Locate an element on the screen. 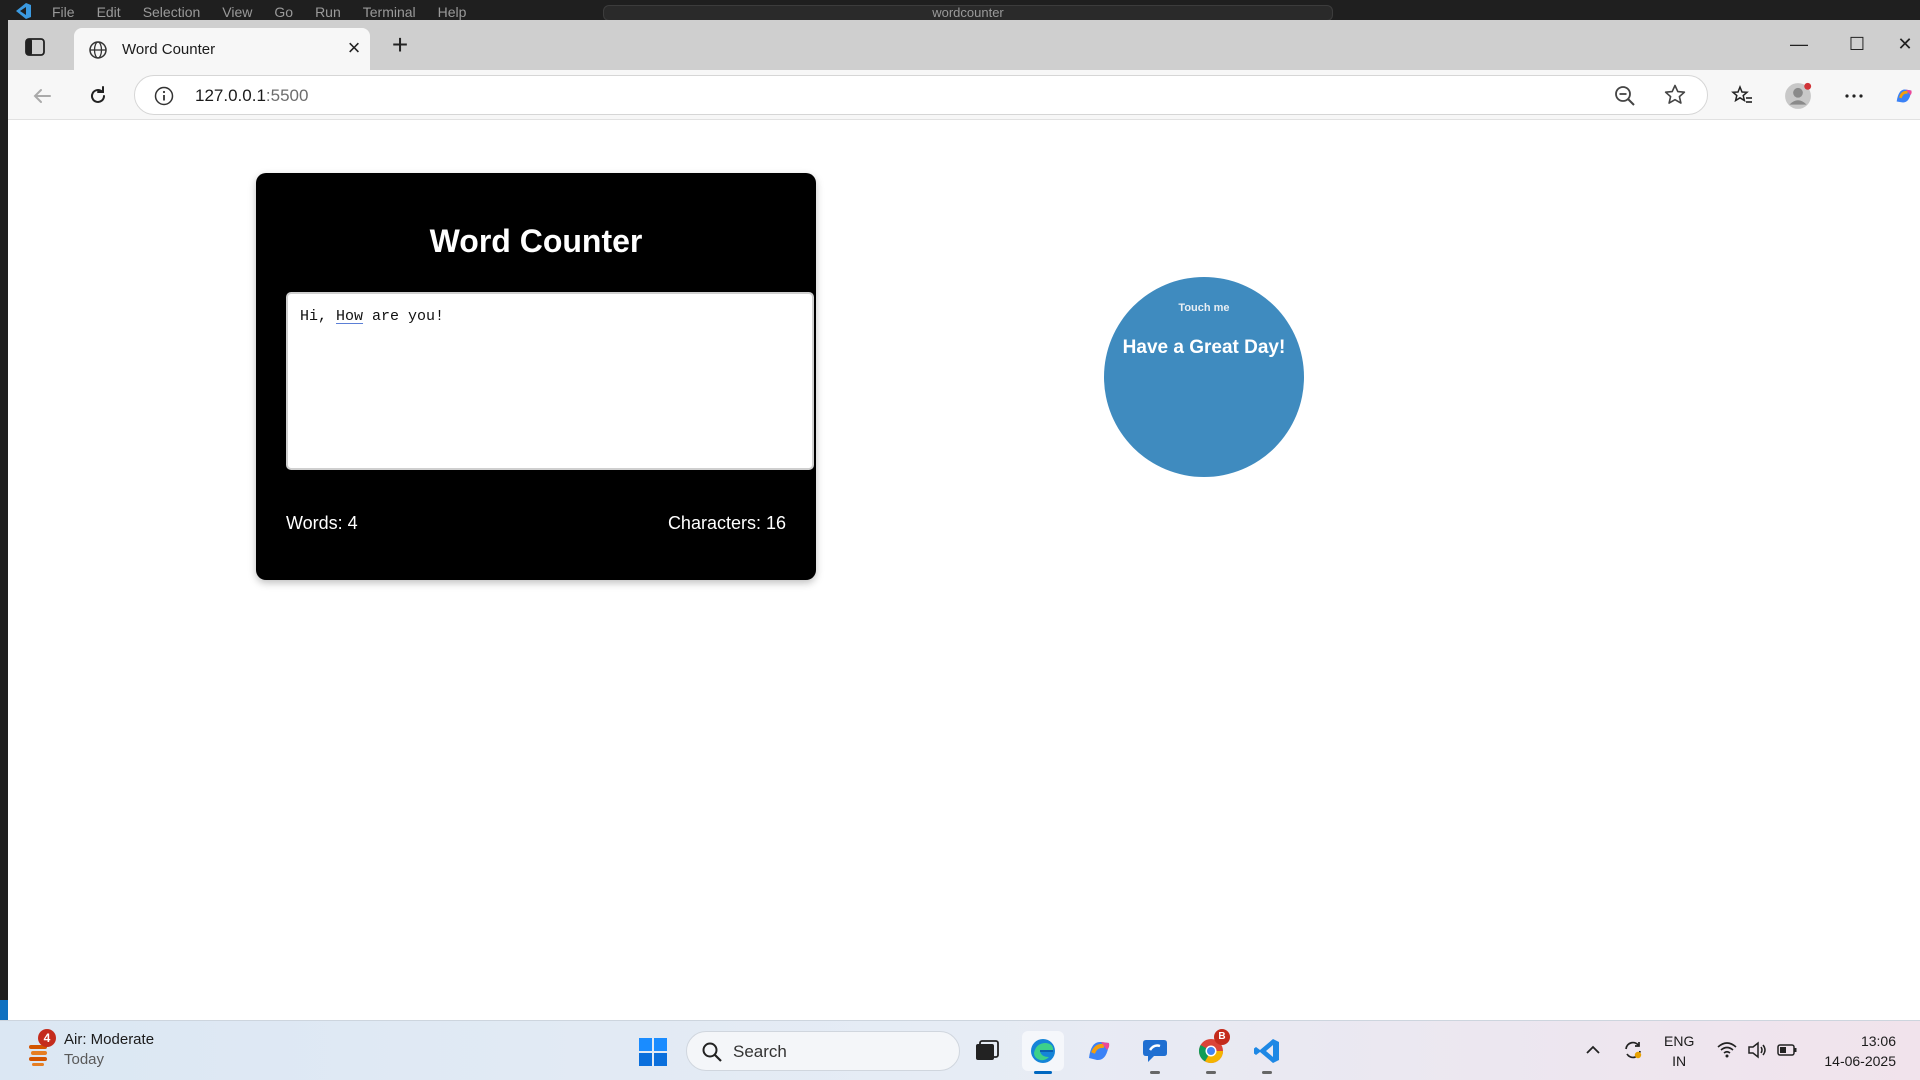 This screenshot has width=1920, height=1080. profile-avatar-icon is located at coordinates (1798, 96).